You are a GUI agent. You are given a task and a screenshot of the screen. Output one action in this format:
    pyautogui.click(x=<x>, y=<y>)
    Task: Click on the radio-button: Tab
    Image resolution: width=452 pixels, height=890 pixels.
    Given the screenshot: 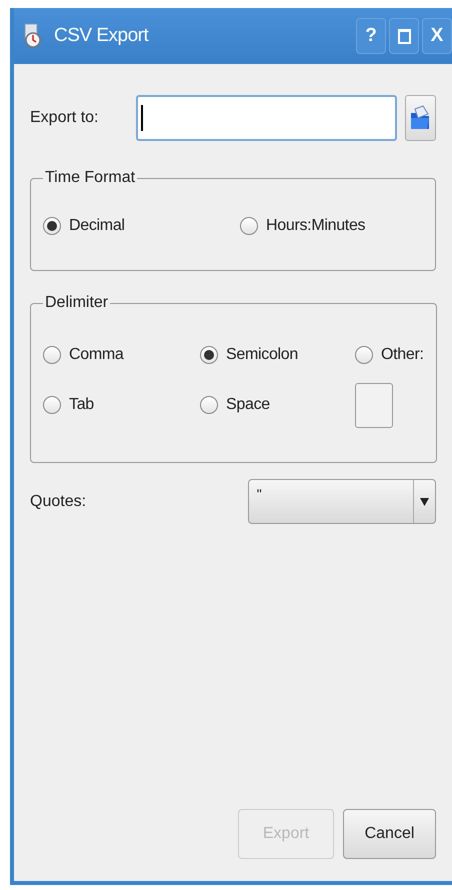 What is the action you would take?
    pyautogui.click(x=121, y=405)
    